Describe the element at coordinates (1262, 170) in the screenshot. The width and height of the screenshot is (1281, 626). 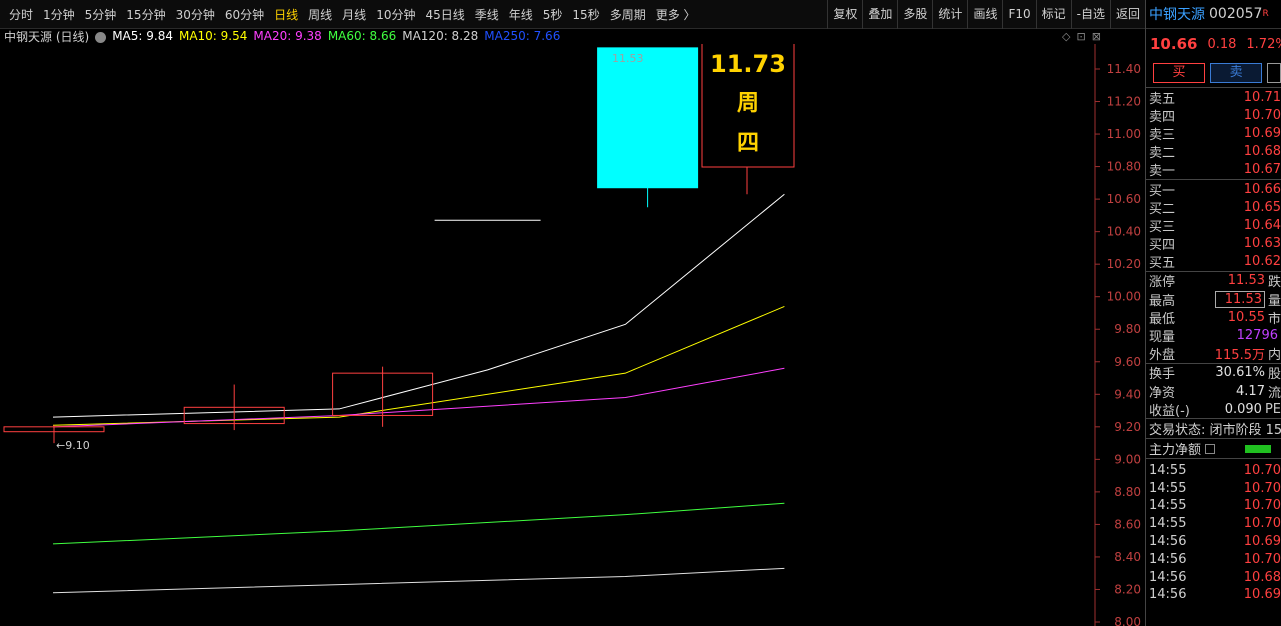
I see `level-price: 10.67` at that location.